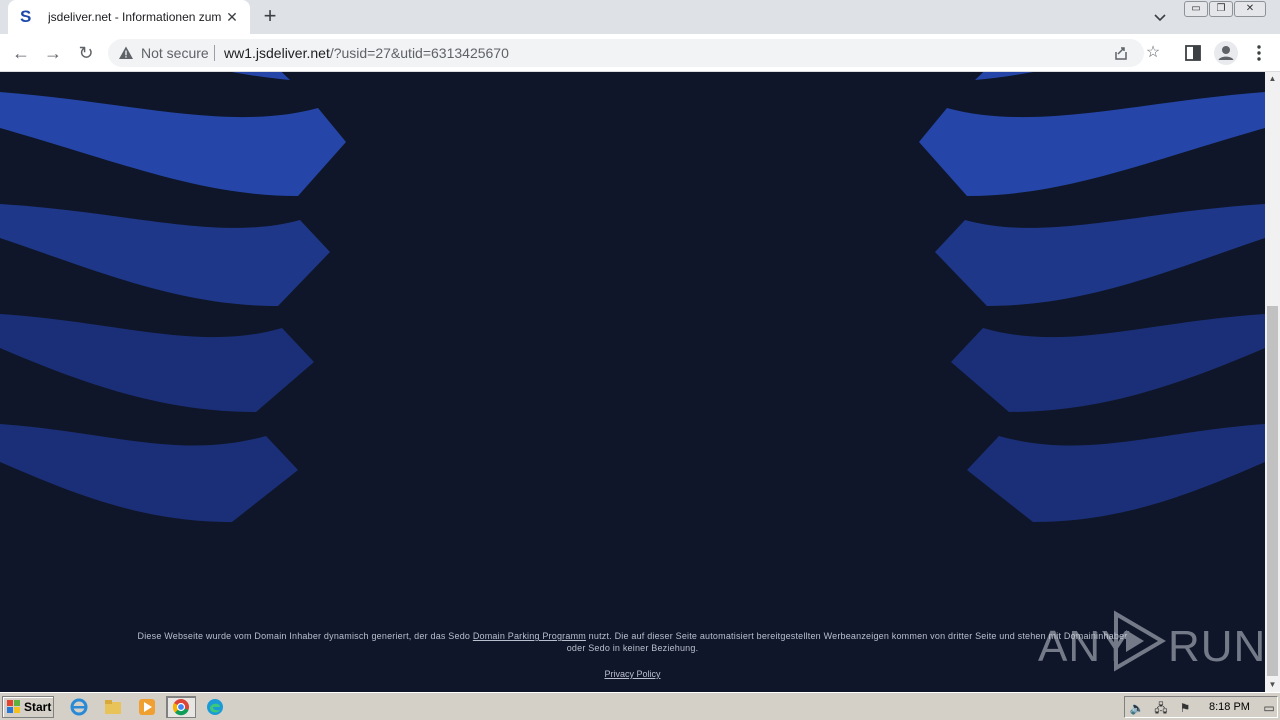 Image resolution: width=1280 pixels, height=720 pixels. What do you see at coordinates (1269, 708) in the screenshot?
I see `show-desktop-icon: ▭` at bounding box center [1269, 708].